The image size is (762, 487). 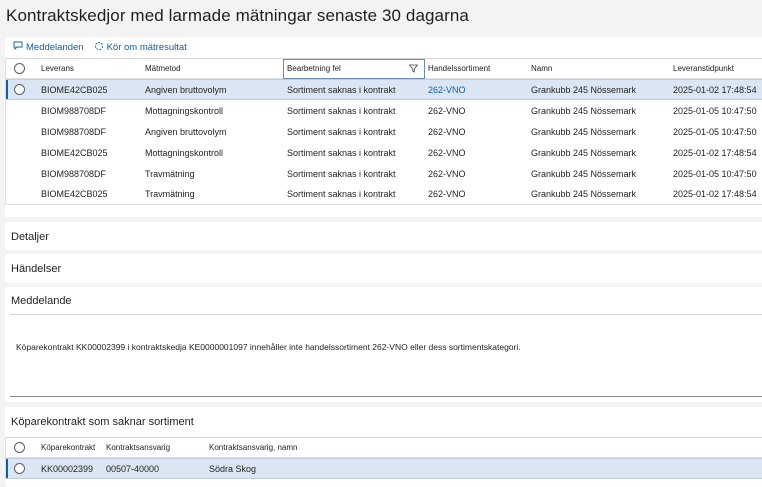 I want to click on col-header-leverans: Leverans, so click(x=57, y=68).